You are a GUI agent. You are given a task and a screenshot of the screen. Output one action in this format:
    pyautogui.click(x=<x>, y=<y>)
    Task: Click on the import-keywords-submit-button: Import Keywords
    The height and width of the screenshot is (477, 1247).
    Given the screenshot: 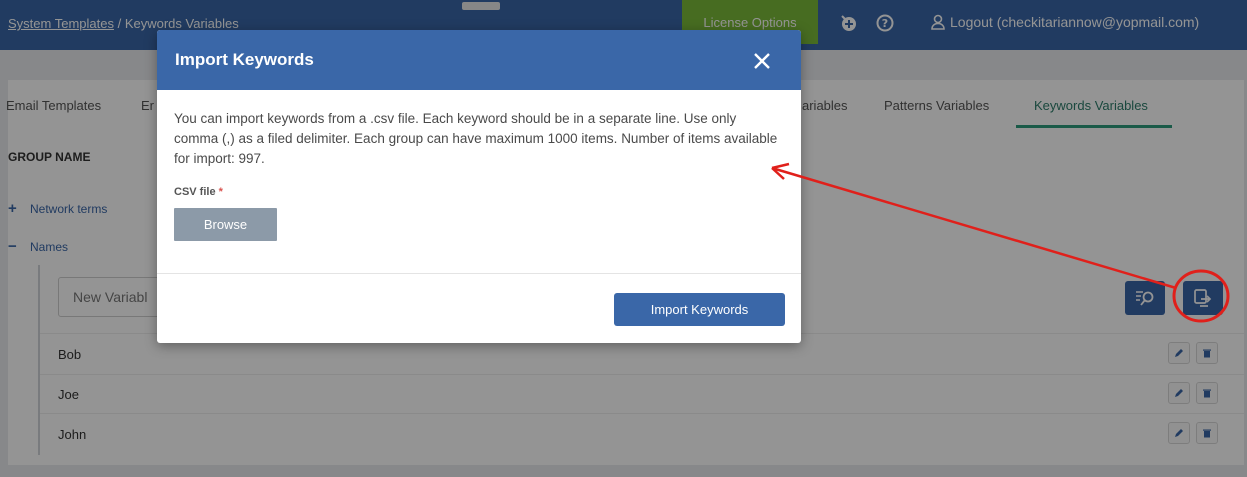 What is the action you would take?
    pyautogui.click(x=699, y=309)
    